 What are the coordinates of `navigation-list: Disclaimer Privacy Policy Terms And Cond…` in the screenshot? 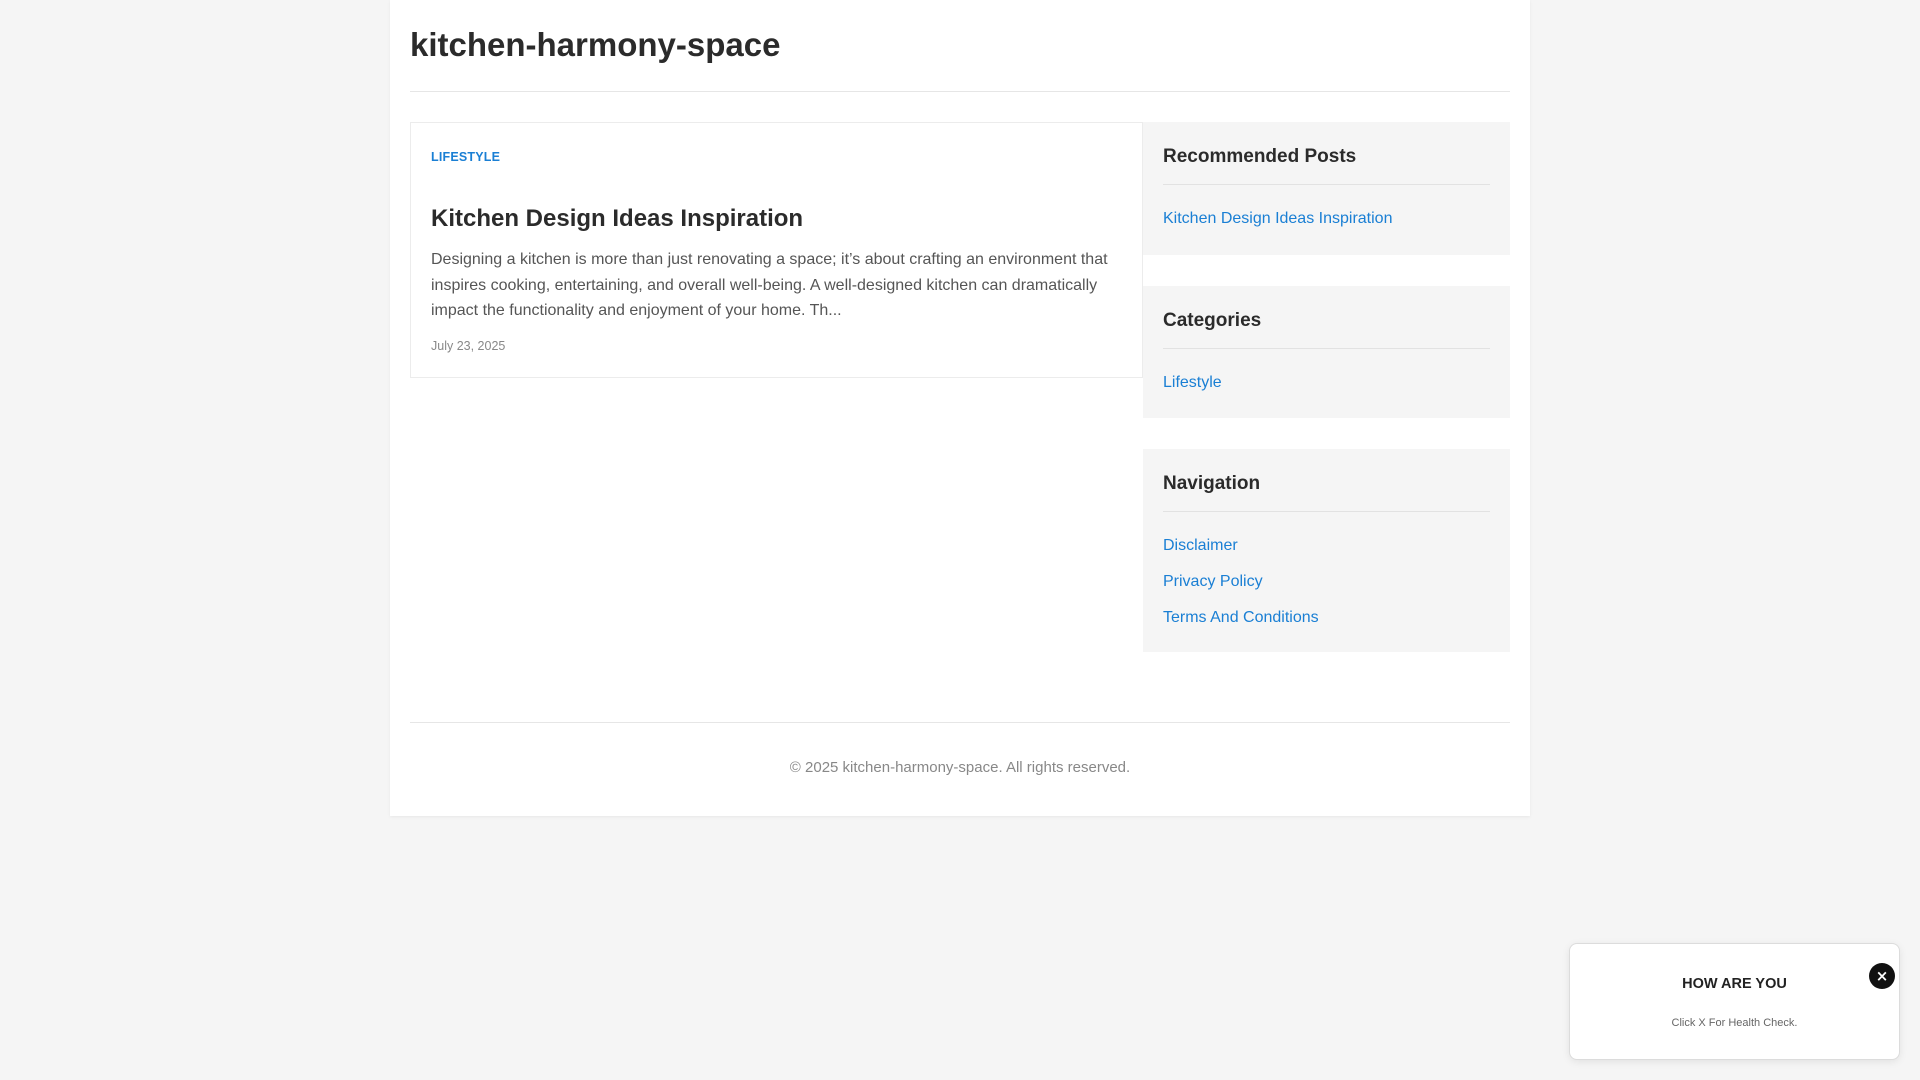 It's located at (1326, 583).